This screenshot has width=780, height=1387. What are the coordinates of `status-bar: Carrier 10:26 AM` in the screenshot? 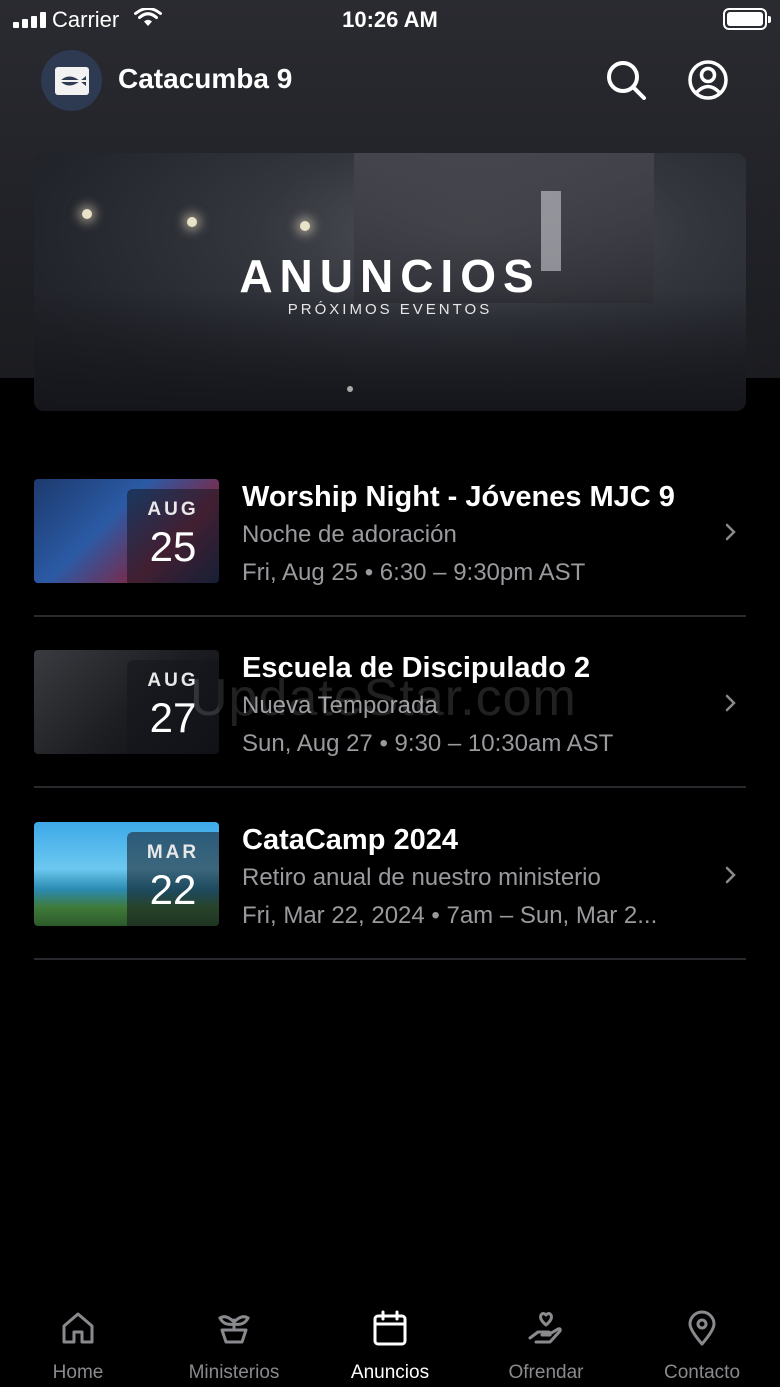 It's located at (390, 20).